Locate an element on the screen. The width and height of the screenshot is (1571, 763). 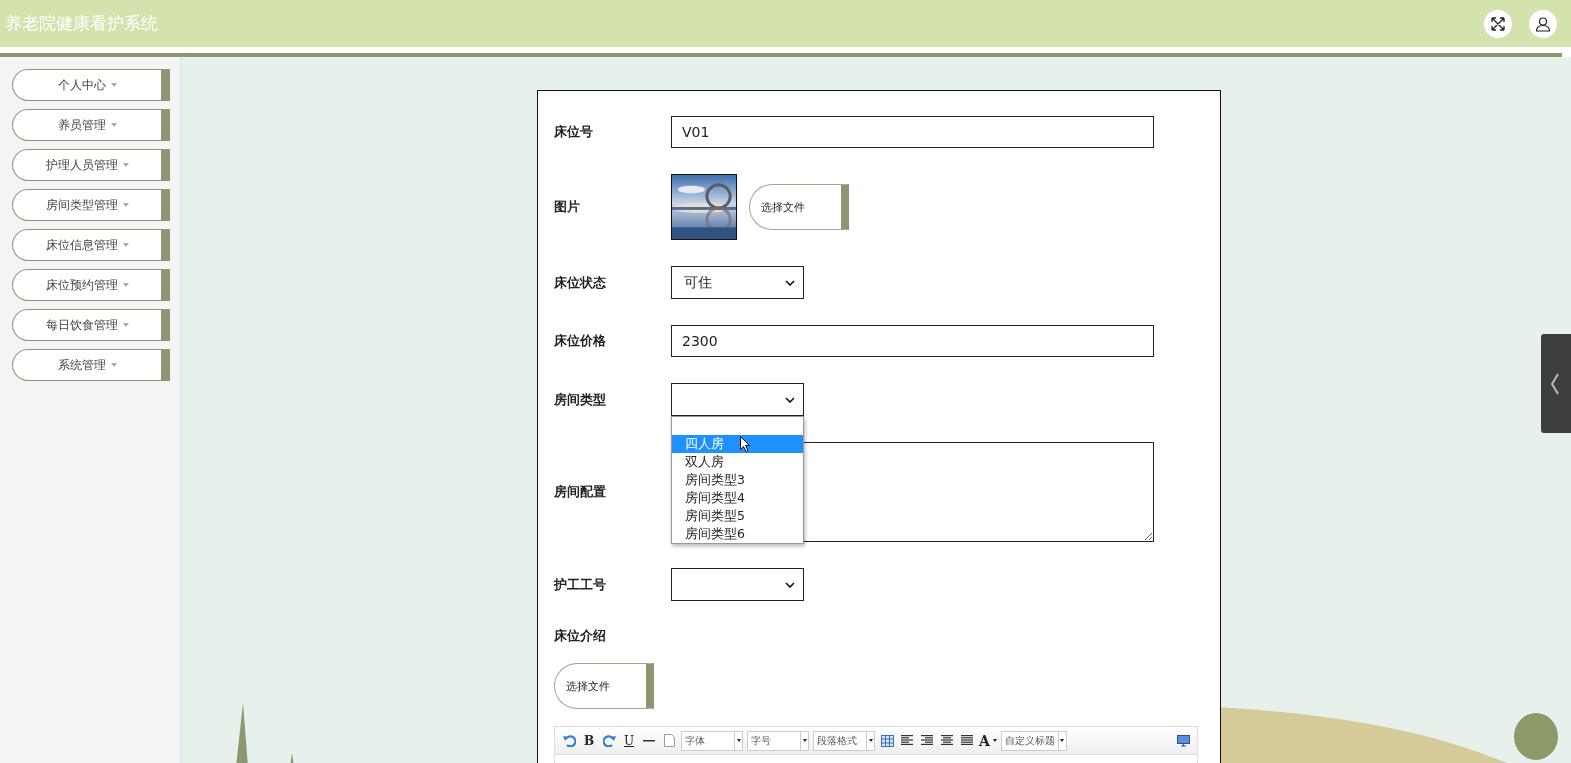
text-field: 2300 is located at coordinates (912, 341).